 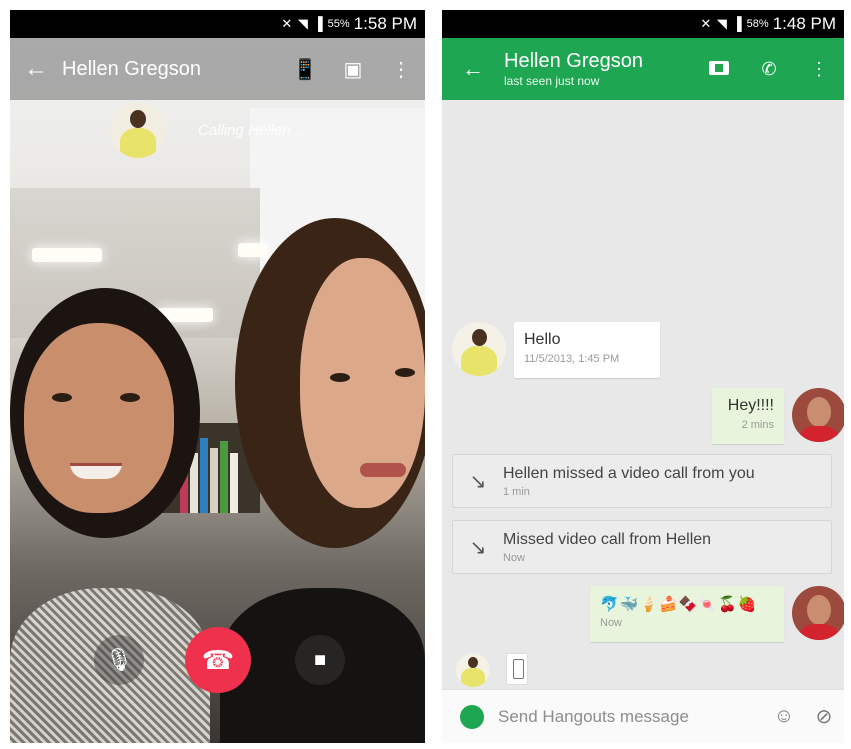 What do you see at coordinates (607, 539) in the screenshot?
I see `event-text: Missed video call from Hellen` at bounding box center [607, 539].